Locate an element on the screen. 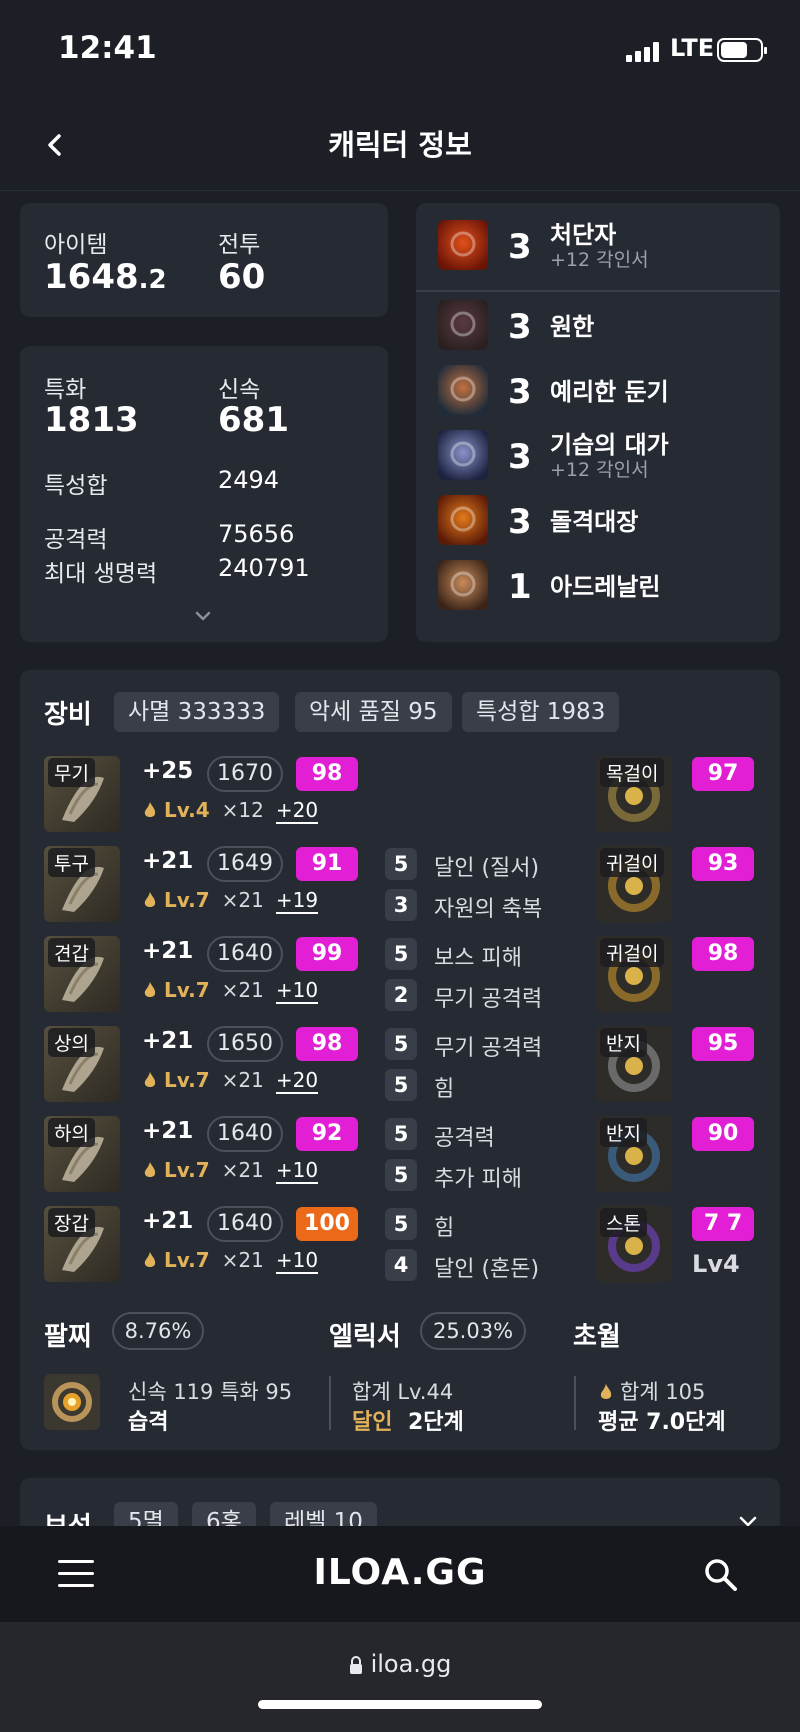 The width and height of the screenshot is (800, 1732). browser-url-bar: iloa.gg is located at coordinates (400, 1677).